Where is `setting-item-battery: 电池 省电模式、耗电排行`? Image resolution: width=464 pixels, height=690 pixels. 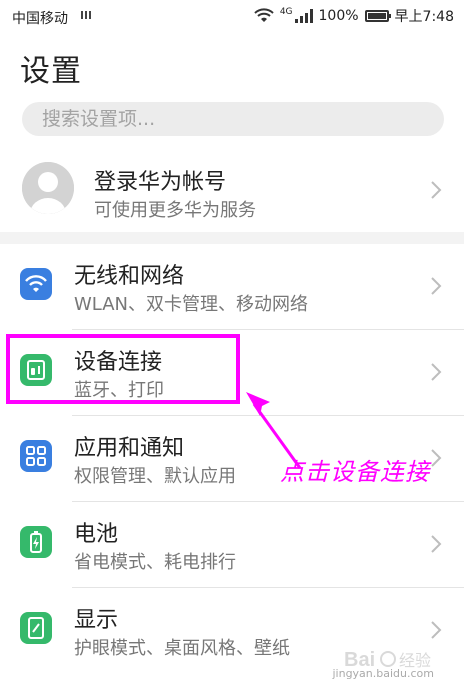
setting-item-battery: 电池 省电模式、耗电排行 is located at coordinates (232, 545).